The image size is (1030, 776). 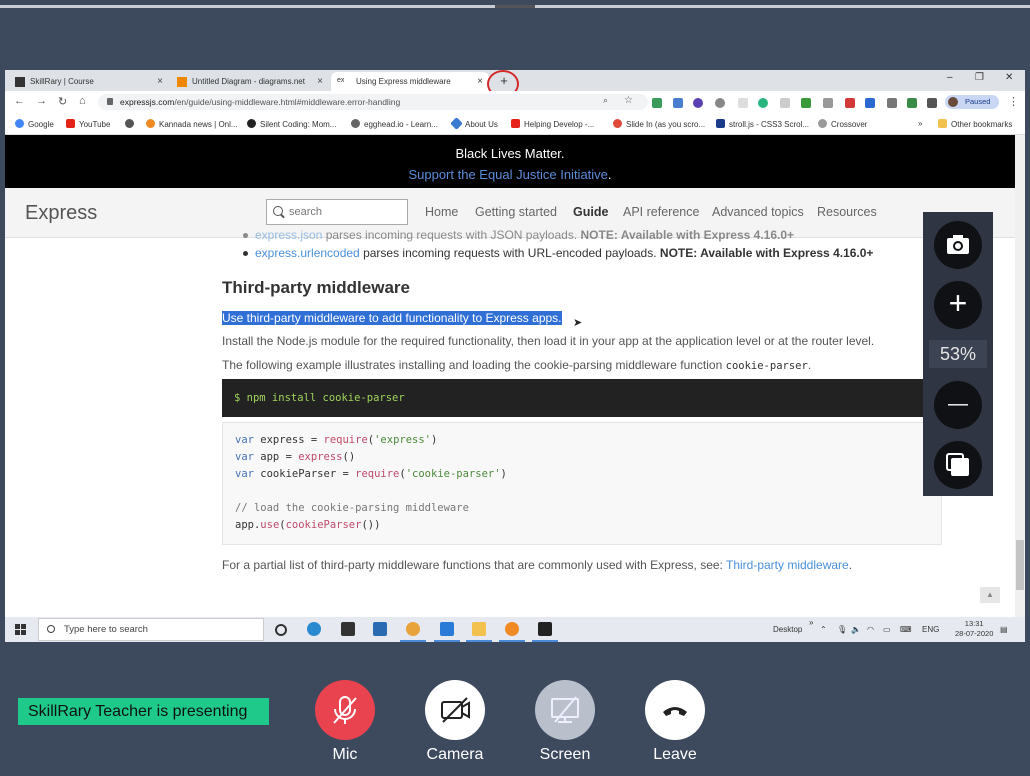 What do you see at coordinates (932, 103) in the screenshot?
I see `extensions-puzzle-icon` at bounding box center [932, 103].